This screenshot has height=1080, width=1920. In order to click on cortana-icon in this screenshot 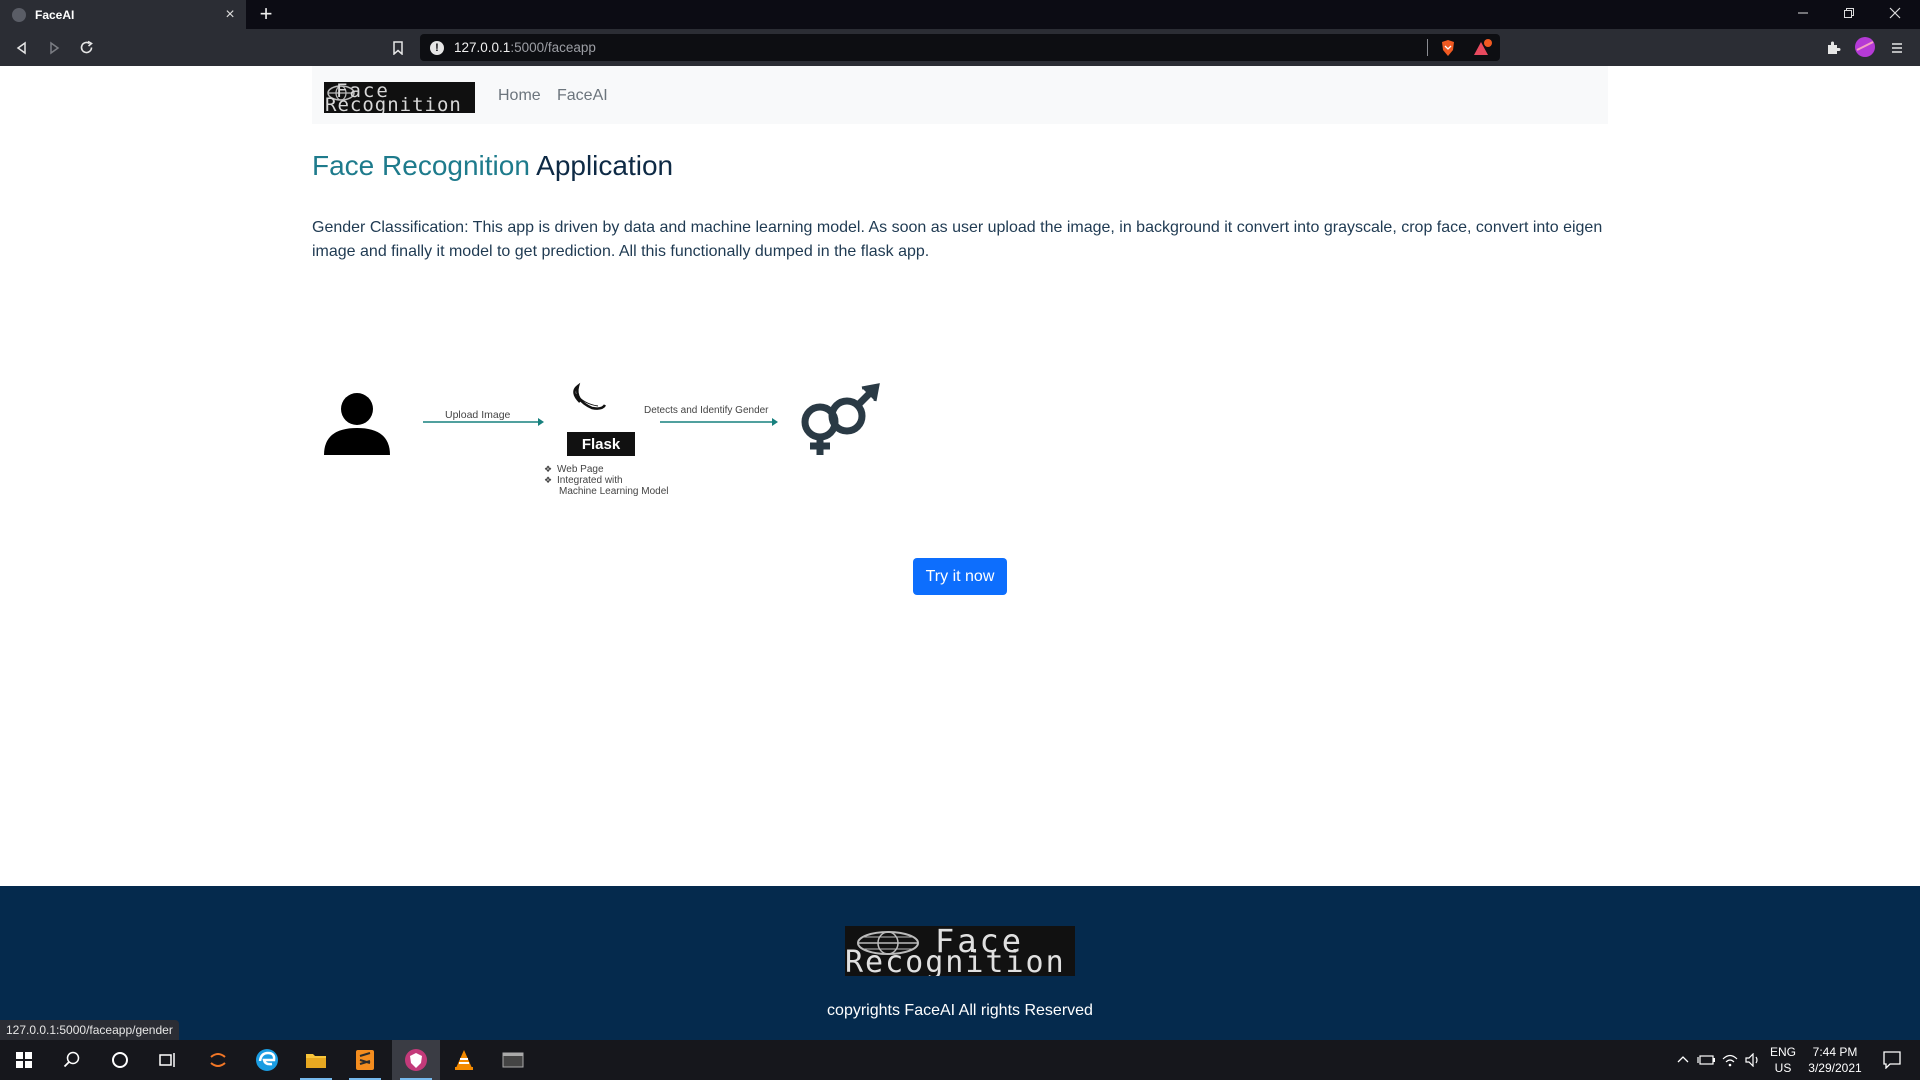, I will do `click(120, 1060)`.